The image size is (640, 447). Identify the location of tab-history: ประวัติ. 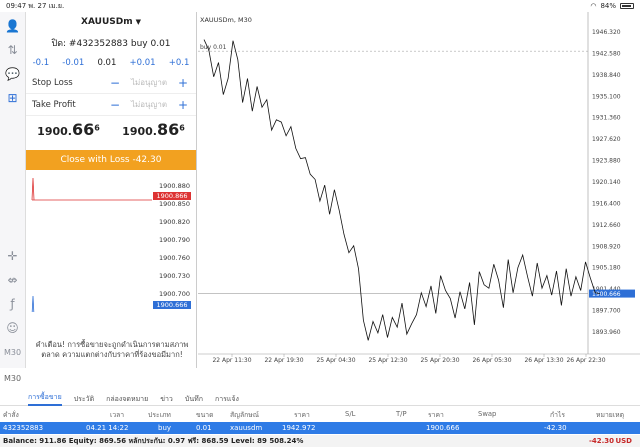
(84, 399).